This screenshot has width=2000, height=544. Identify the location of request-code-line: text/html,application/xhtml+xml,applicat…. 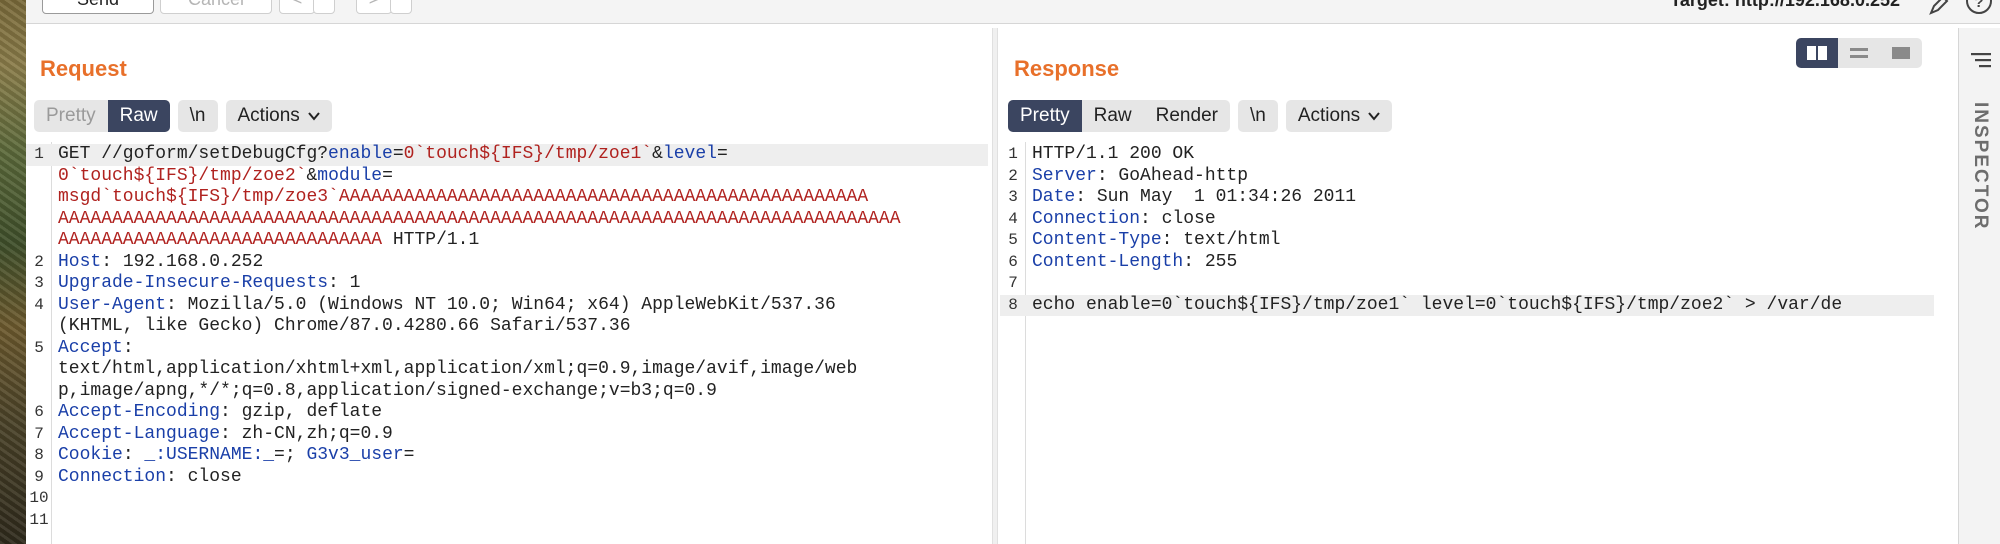
(507, 370).